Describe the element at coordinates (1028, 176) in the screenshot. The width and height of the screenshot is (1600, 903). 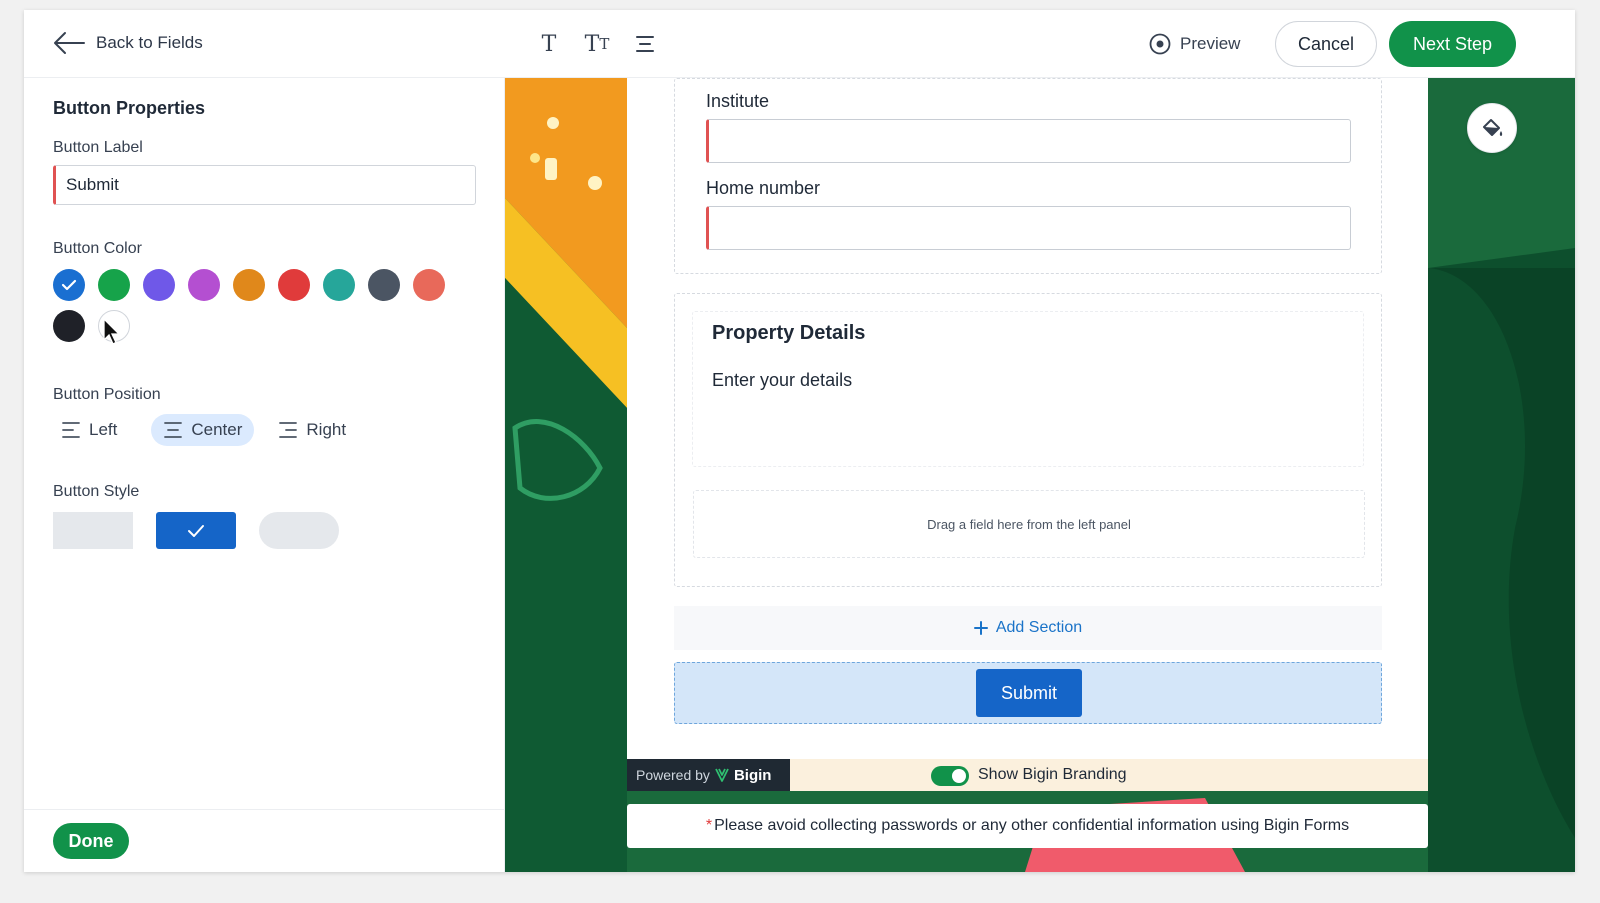
I see `fields-section: Institute Home number` at that location.